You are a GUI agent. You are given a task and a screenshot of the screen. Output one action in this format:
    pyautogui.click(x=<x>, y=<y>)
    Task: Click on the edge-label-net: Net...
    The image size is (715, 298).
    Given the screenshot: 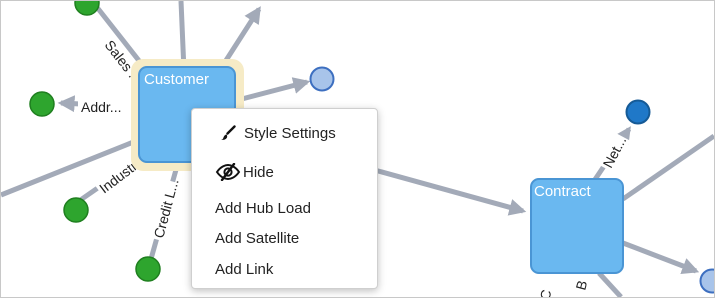 What is the action you would take?
    pyautogui.click(x=615, y=151)
    